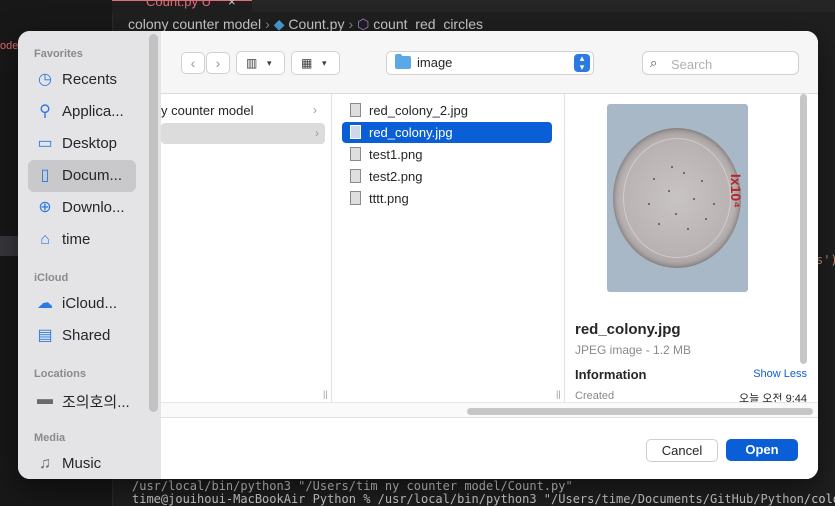 Image resolution: width=835 pixels, height=506 pixels. What do you see at coordinates (489, 448) in the screenshot?
I see `dialog-button-bar: Cancel Open` at bounding box center [489, 448].